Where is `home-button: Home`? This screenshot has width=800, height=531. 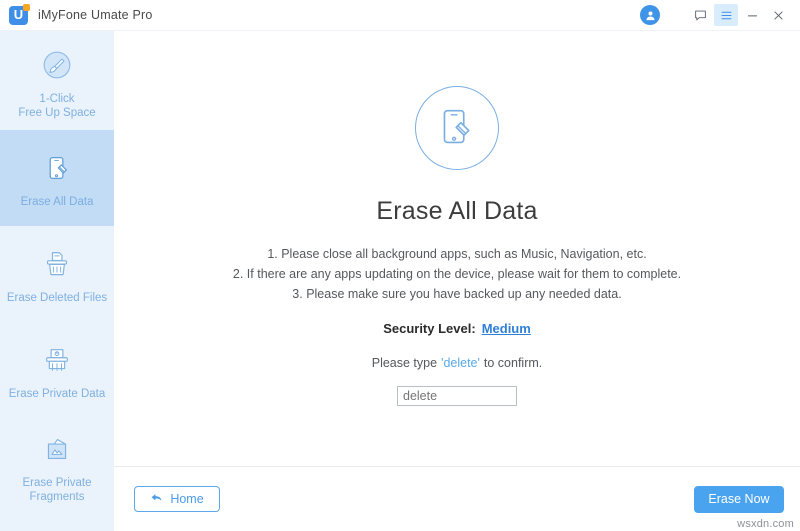
home-button: Home is located at coordinates (177, 499).